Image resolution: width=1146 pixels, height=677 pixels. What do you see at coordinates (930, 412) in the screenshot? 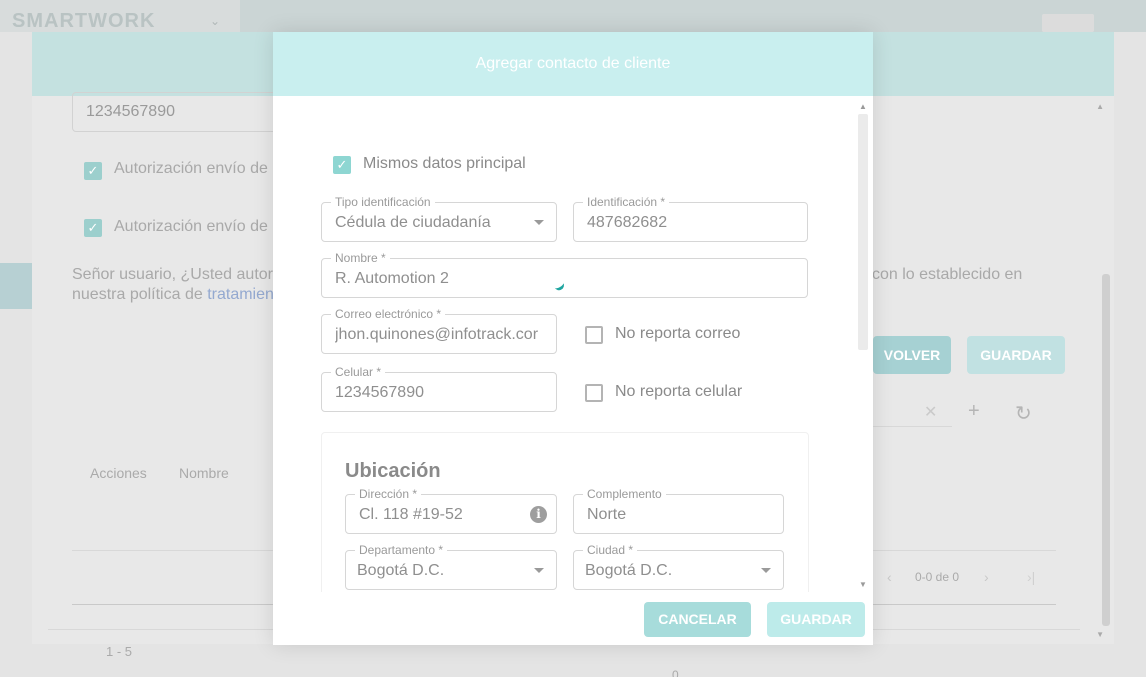
I see `clear-icon: ✕` at bounding box center [930, 412].